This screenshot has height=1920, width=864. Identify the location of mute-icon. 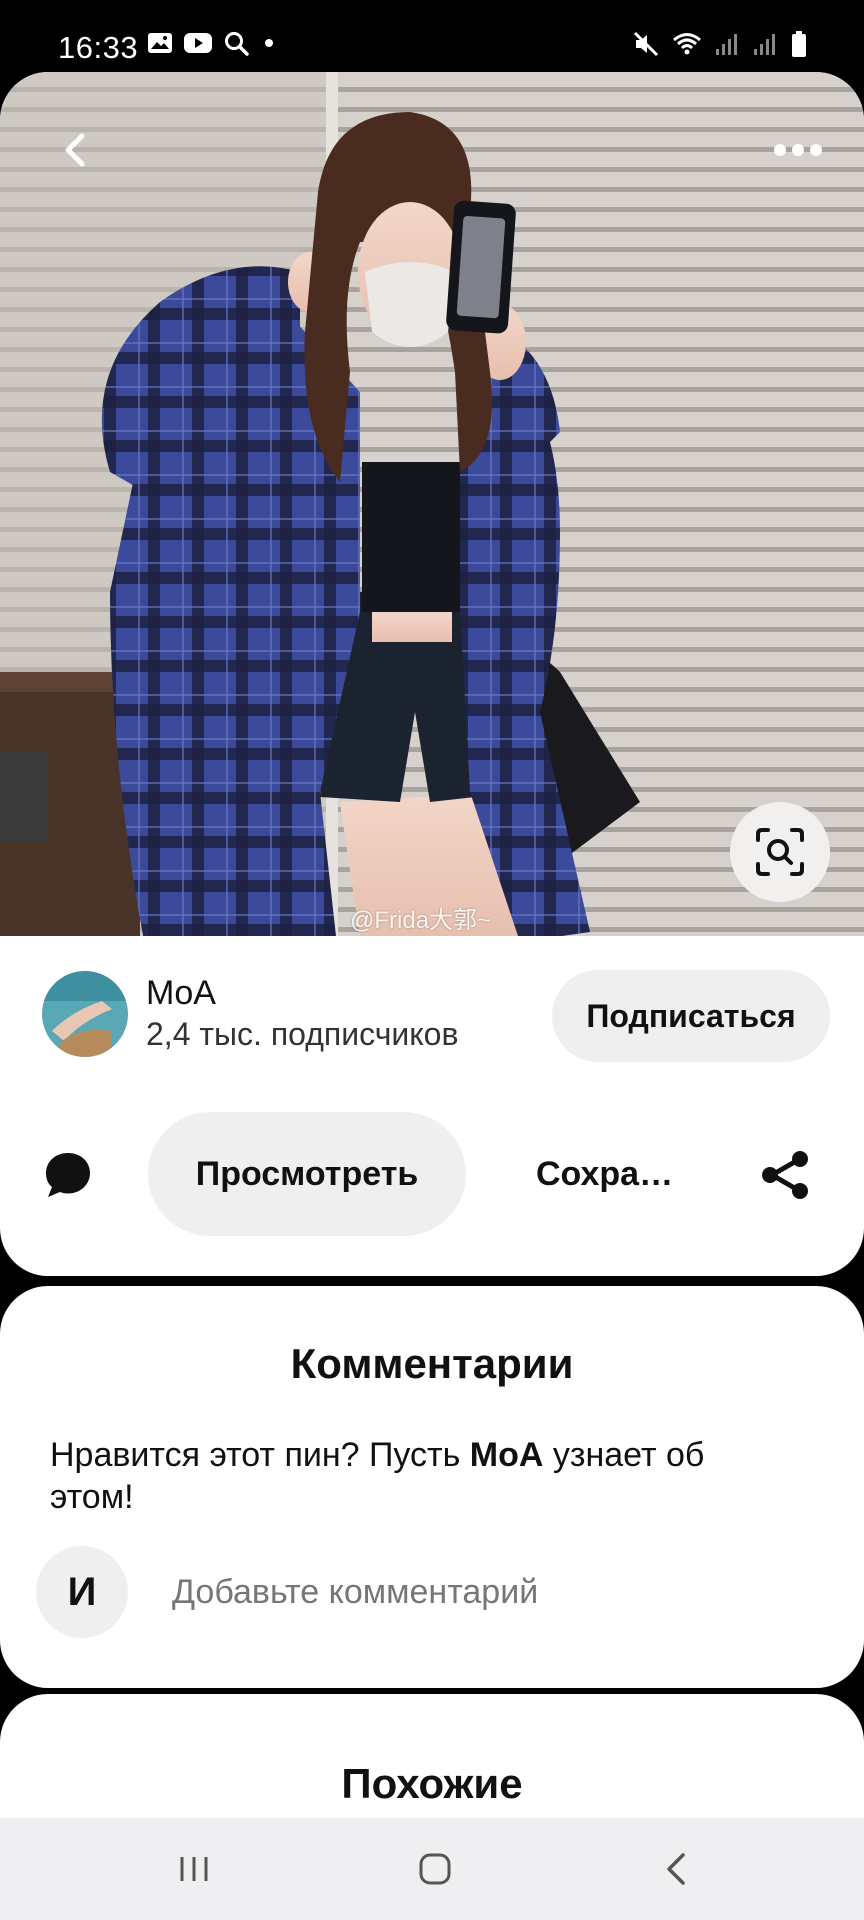
(646, 44).